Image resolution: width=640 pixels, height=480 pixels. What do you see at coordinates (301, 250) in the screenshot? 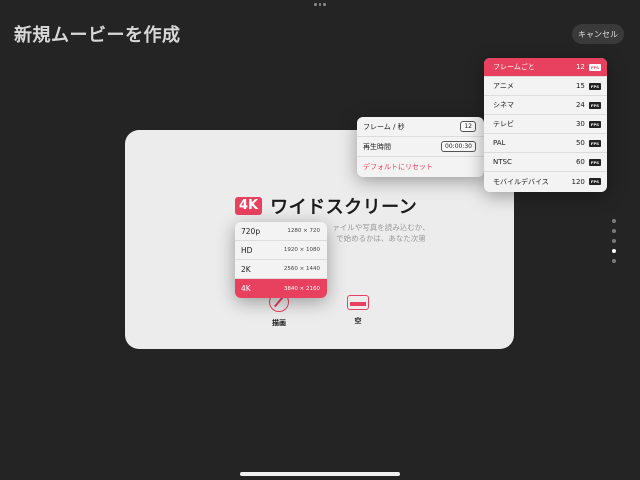
I see `resolution-dimensions: 1920 × 1080` at bounding box center [301, 250].